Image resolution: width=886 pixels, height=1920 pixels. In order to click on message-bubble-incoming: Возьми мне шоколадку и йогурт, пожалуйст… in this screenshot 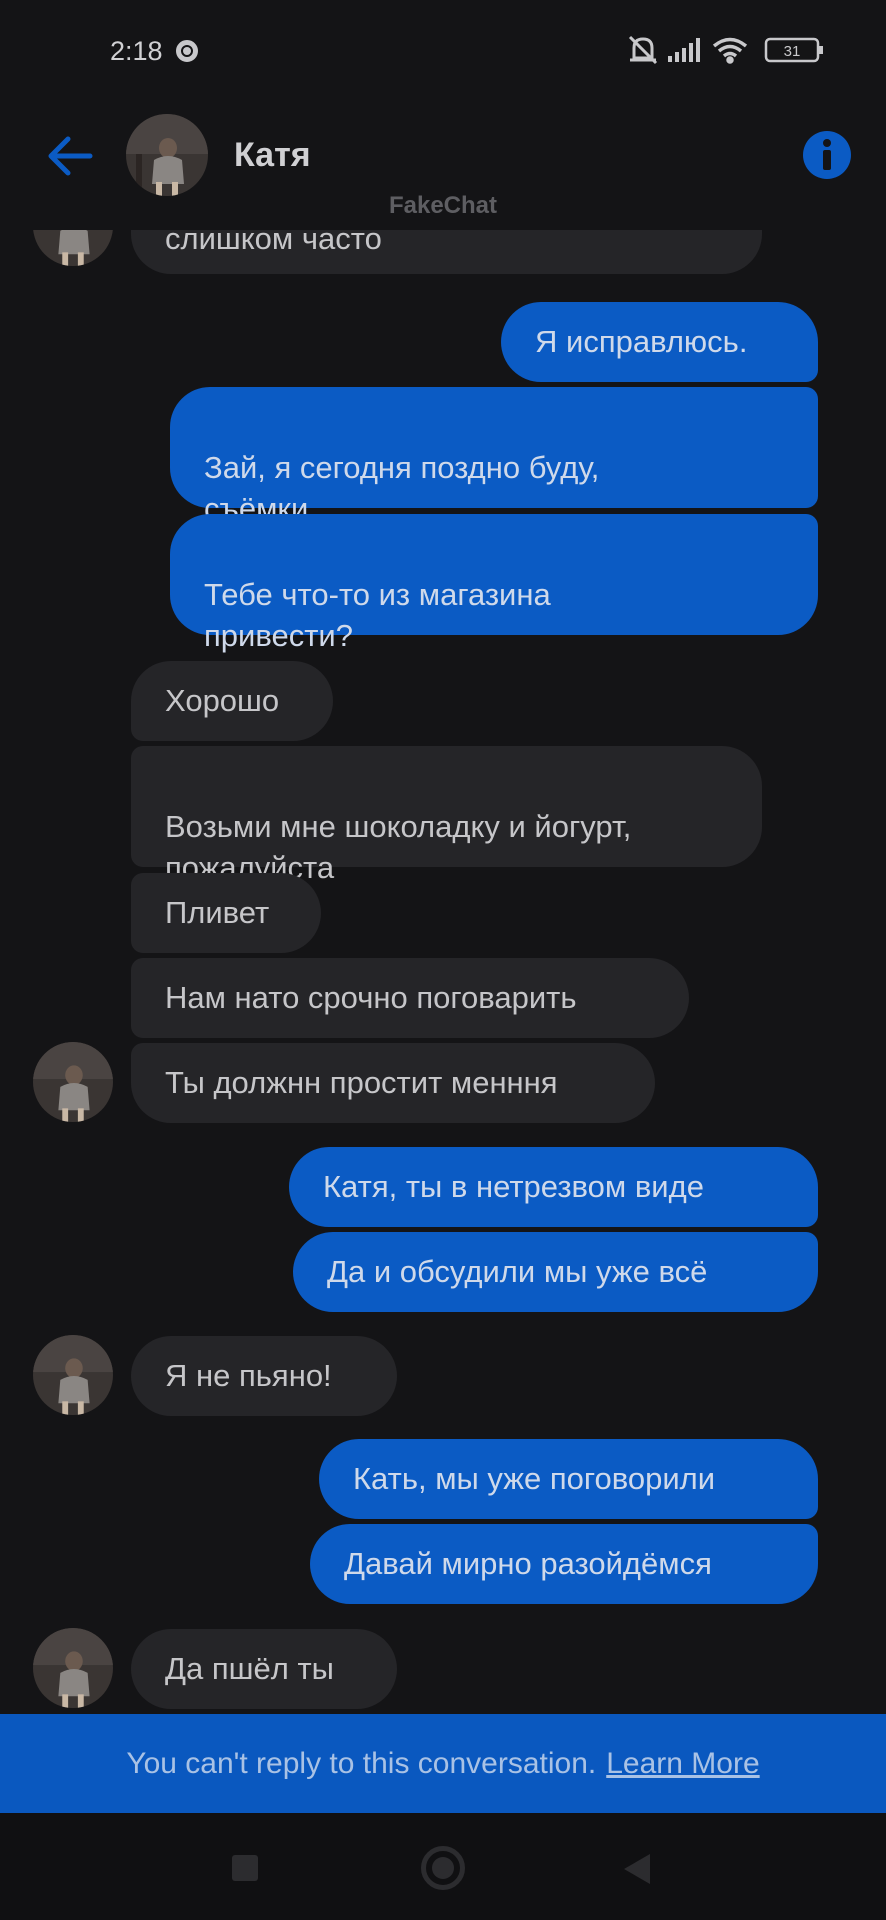, I will do `click(446, 815)`.